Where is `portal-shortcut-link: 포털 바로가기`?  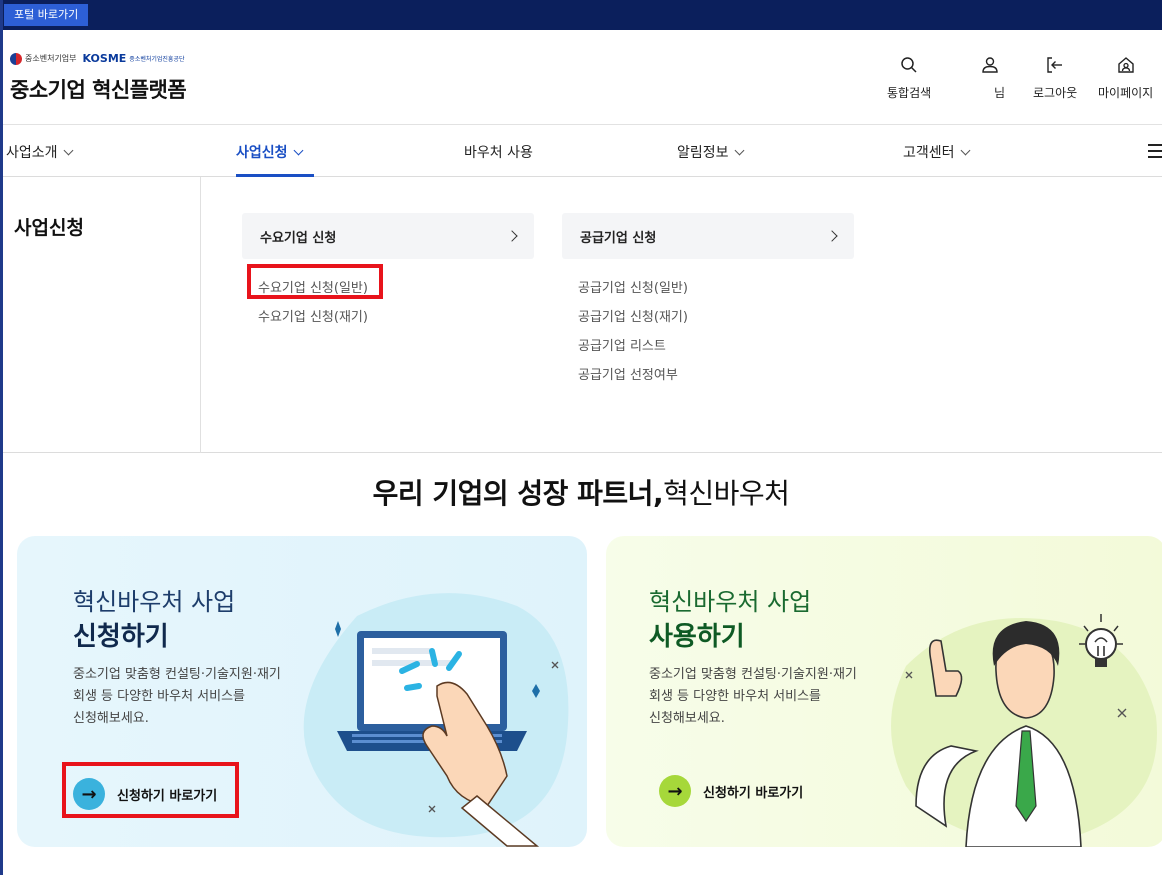
portal-shortcut-link: 포털 바로가기 is located at coordinates (46, 15).